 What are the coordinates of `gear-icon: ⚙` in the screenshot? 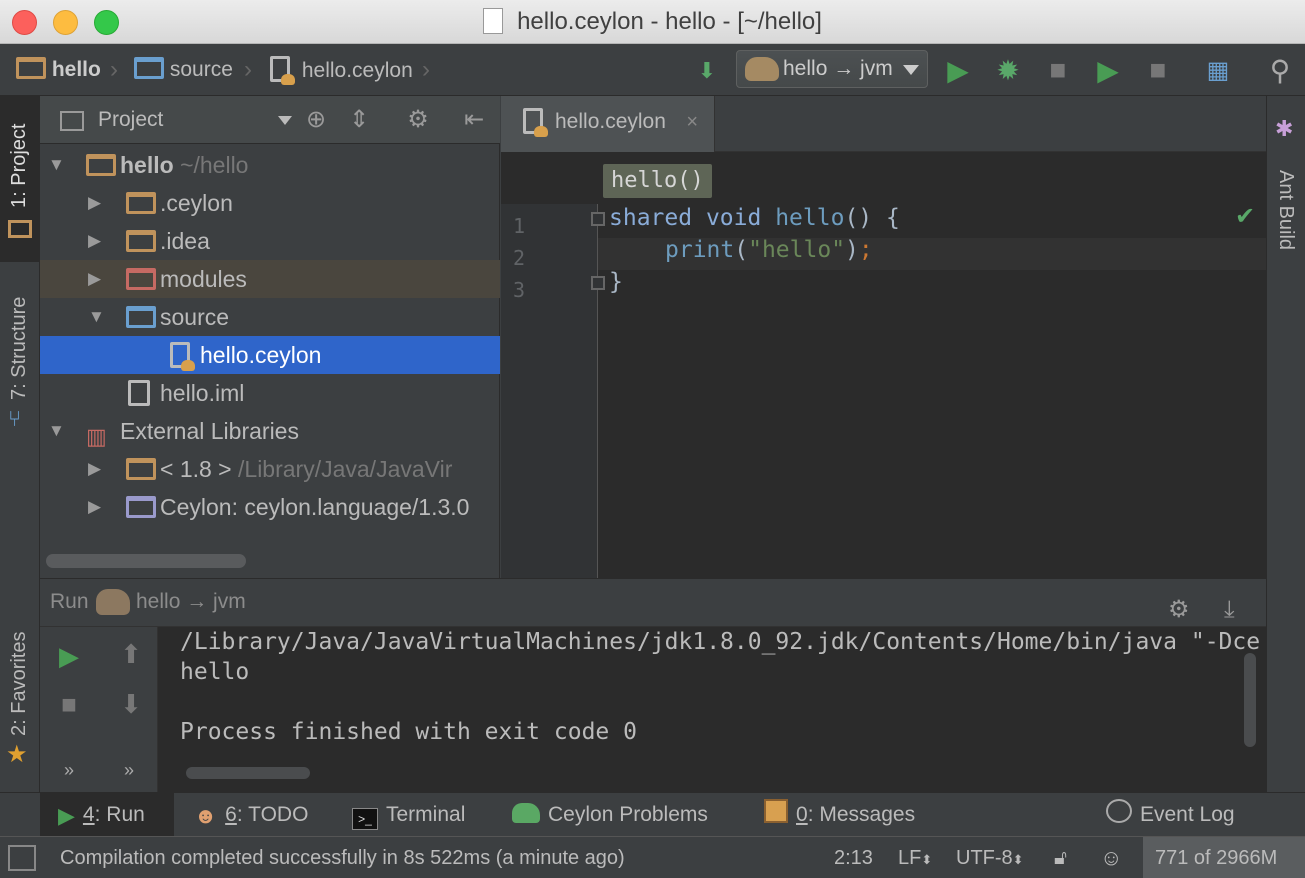 It's located at (418, 119).